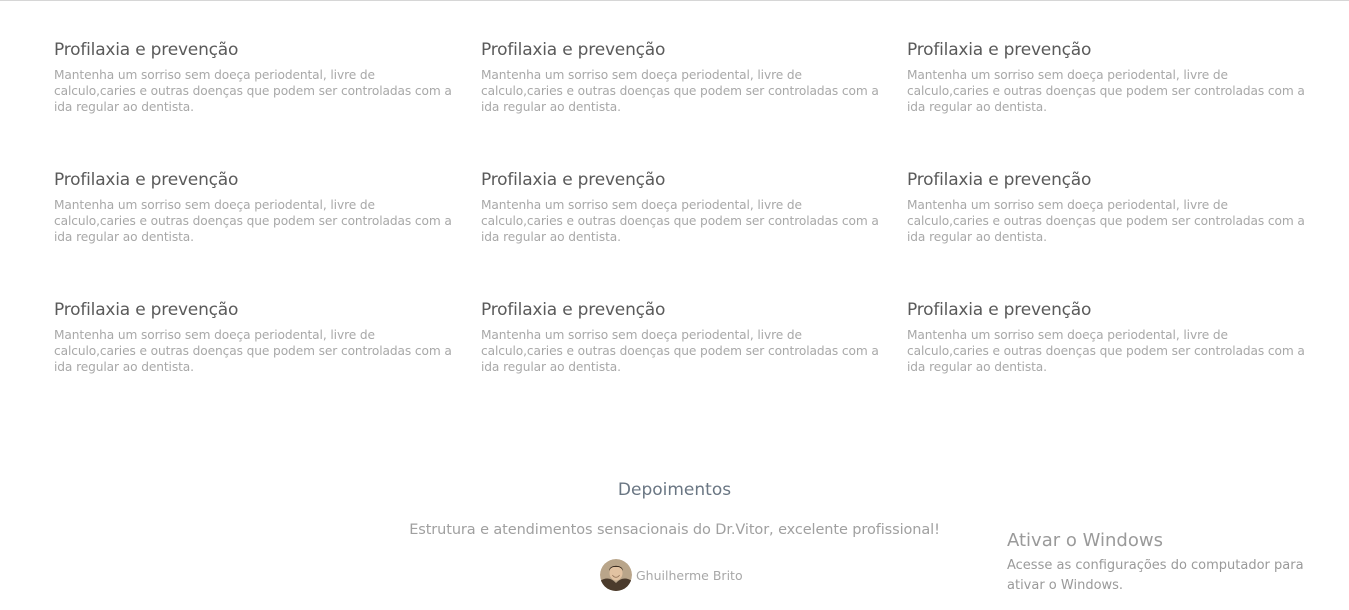  What do you see at coordinates (674, 490) in the screenshot?
I see `testimonials-title: Depoimentos` at bounding box center [674, 490].